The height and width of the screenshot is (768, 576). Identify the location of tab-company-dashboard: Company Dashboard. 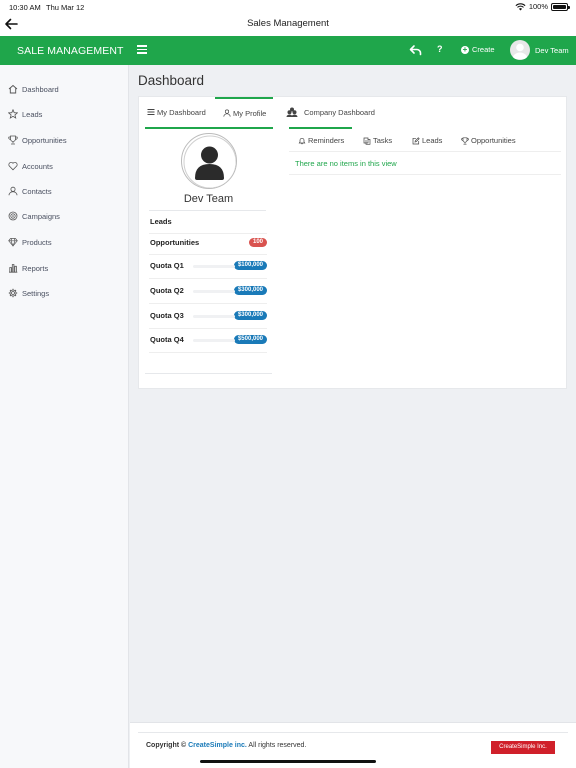
(330, 112).